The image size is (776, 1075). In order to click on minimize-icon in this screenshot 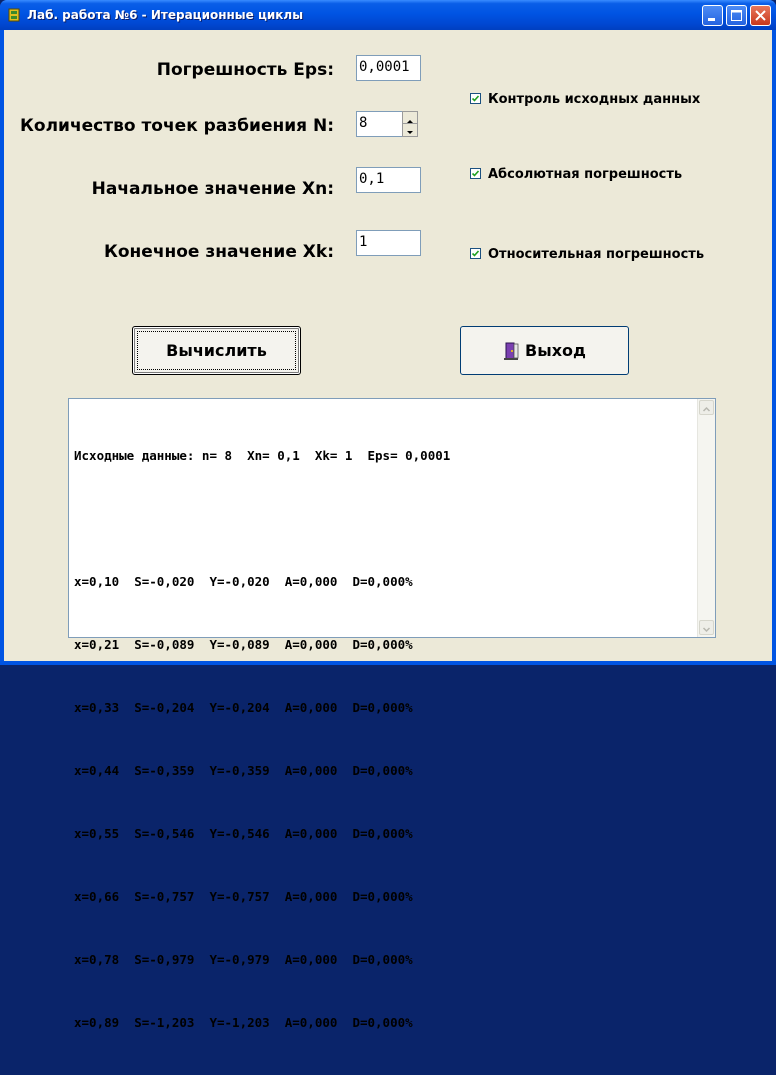, I will do `click(711, 19)`.